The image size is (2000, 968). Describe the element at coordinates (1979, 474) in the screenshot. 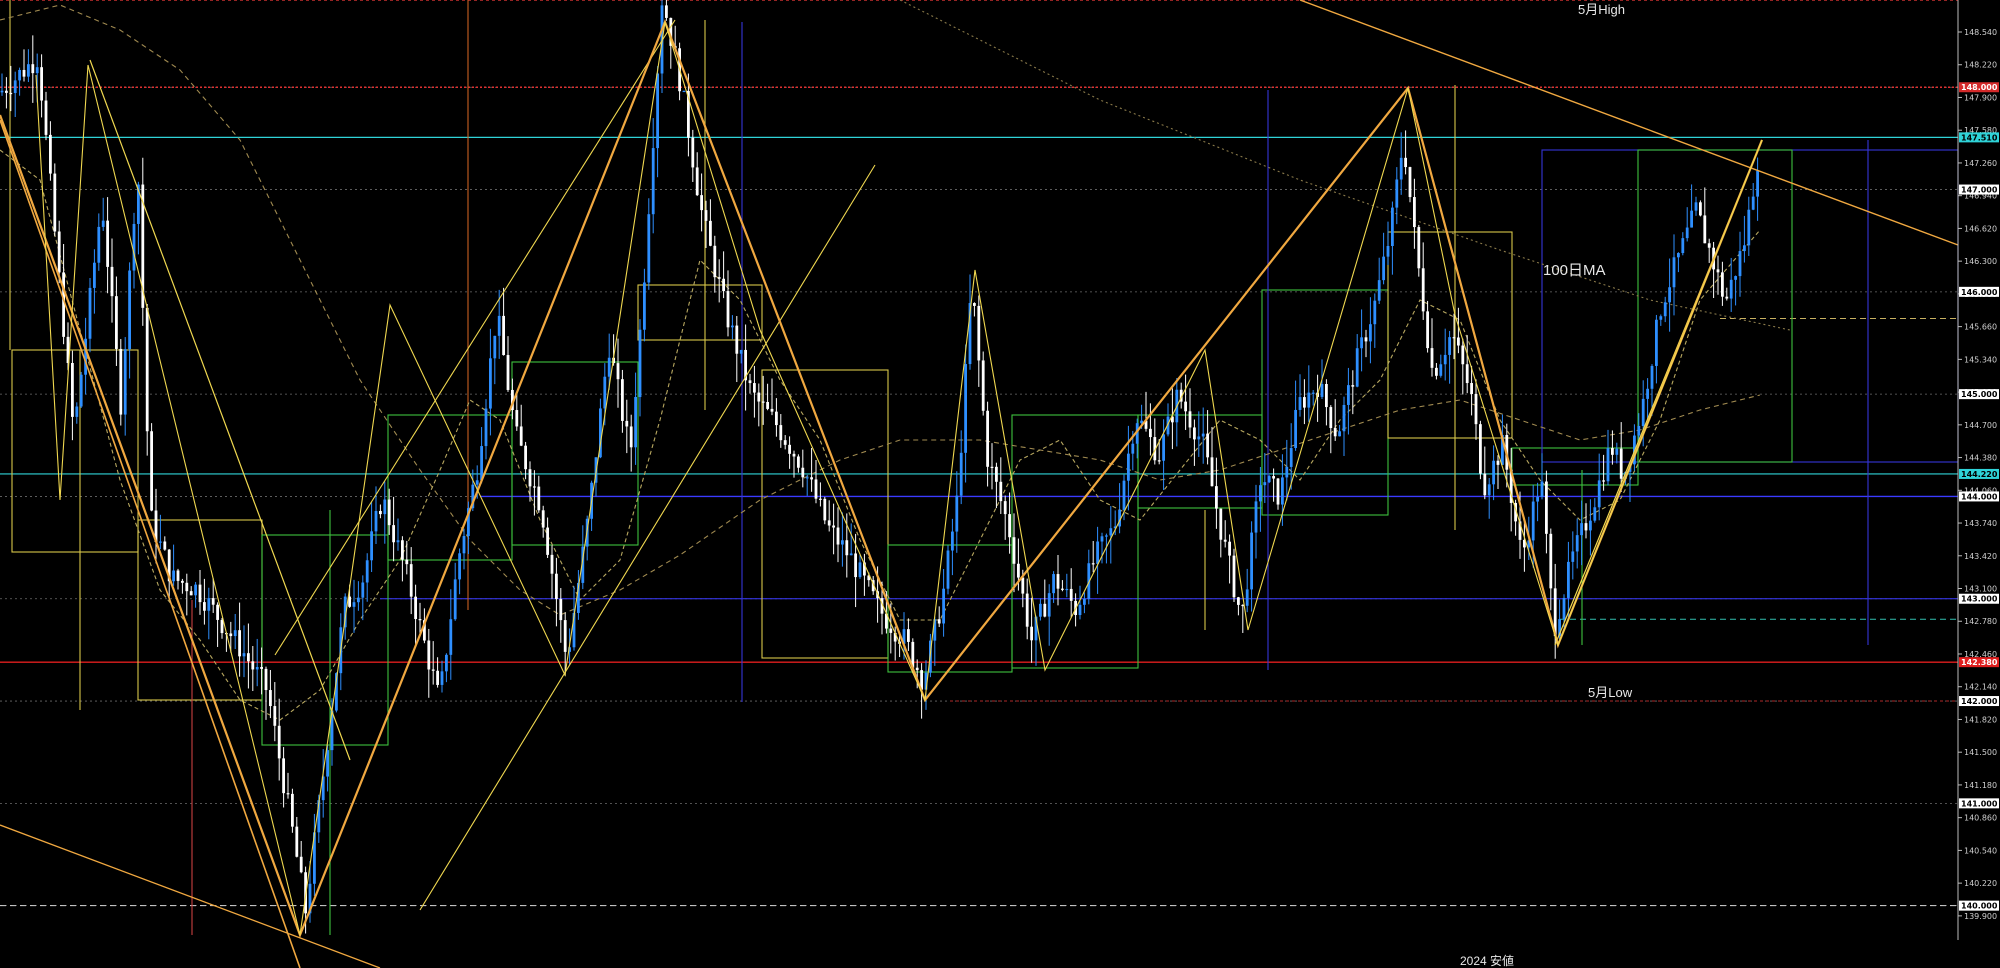

I see `price-tag-label: 144.220` at that location.